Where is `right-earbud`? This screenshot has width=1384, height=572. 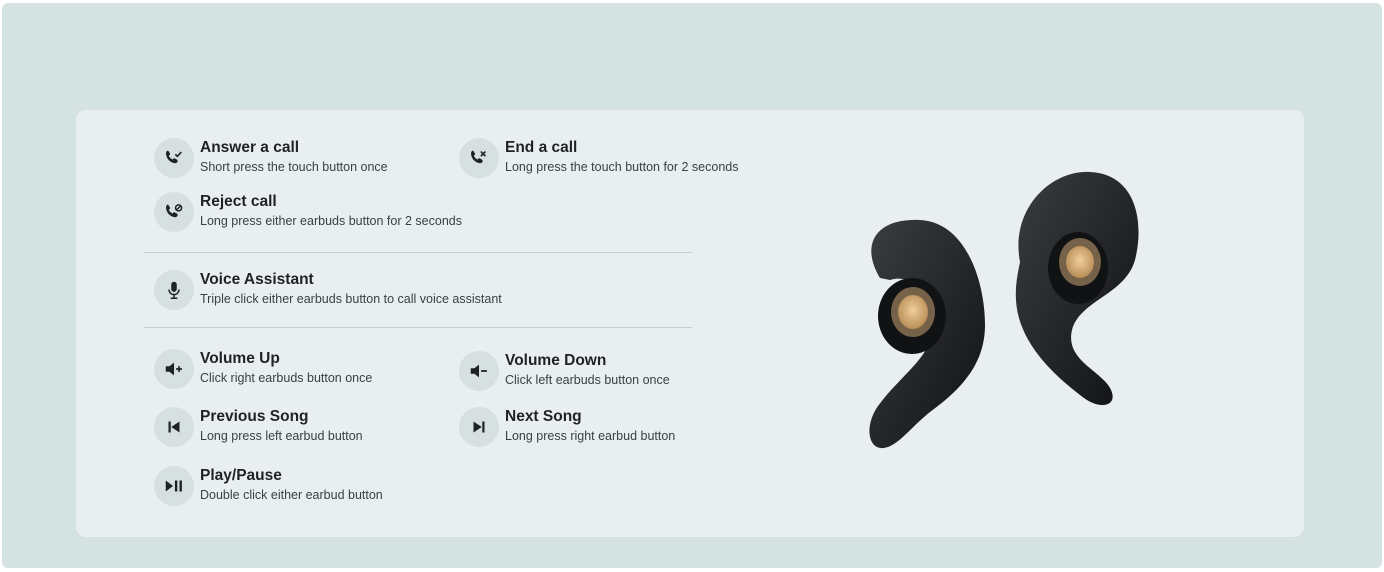 right-earbud is located at coordinates (1077, 288).